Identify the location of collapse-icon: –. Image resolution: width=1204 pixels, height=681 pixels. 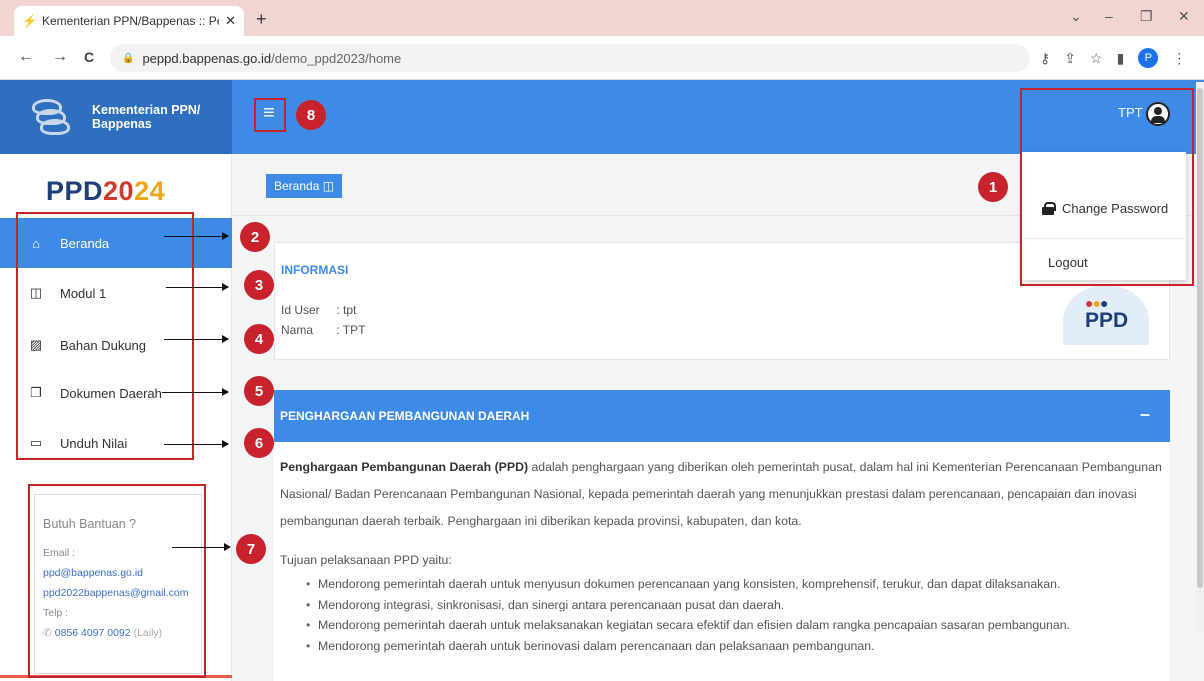
(1145, 414).